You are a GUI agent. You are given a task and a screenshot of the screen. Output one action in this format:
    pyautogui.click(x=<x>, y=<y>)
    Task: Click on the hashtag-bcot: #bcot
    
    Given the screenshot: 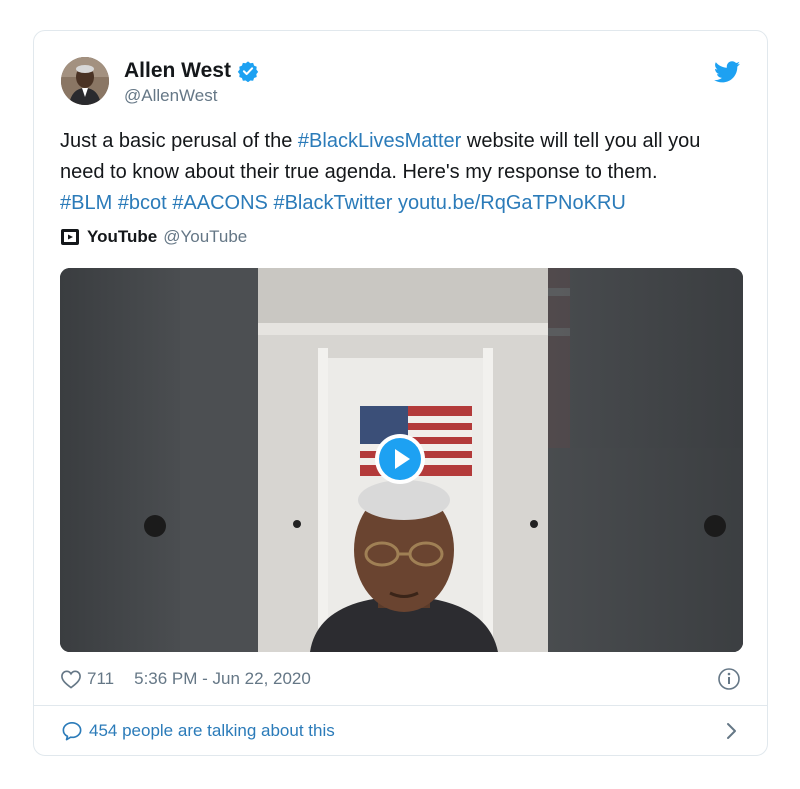 What is the action you would take?
    pyautogui.click(x=142, y=203)
    